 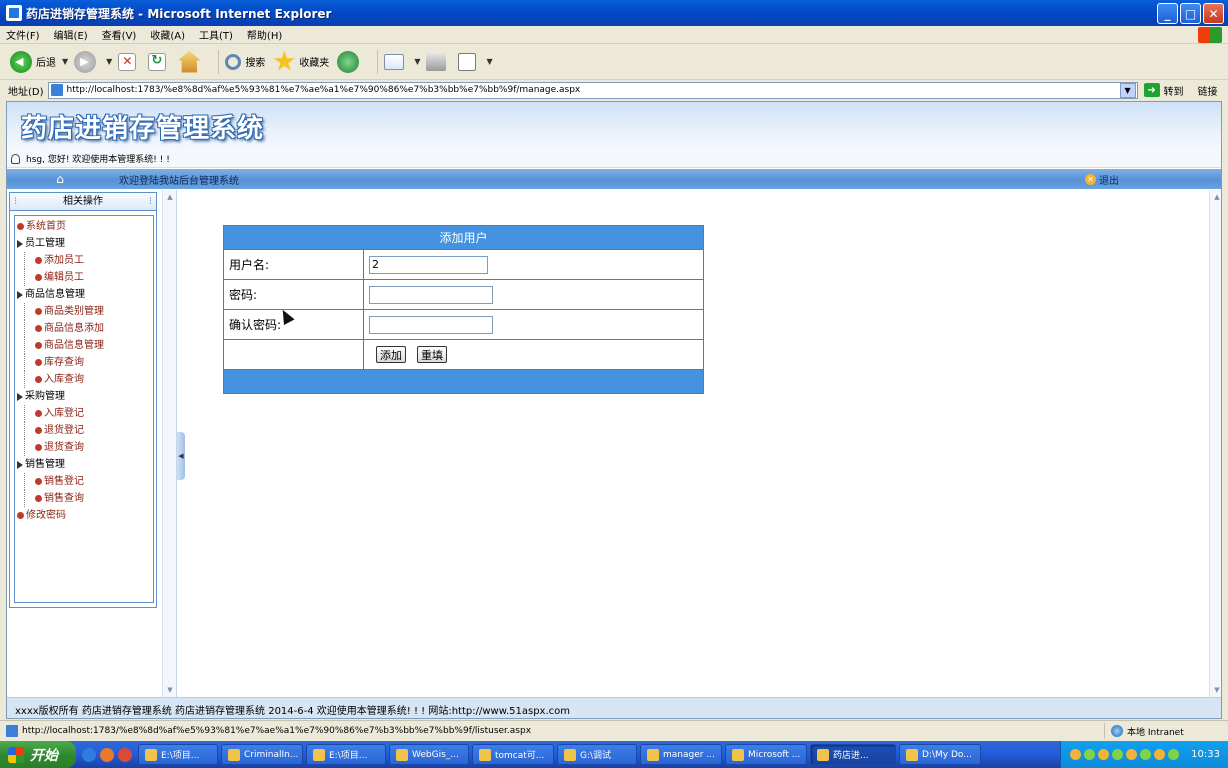 What do you see at coordinates (1155, 732) in the screenshot?
I see `zone-label: 本地 Intranet` at bounding box center [1155, 732].